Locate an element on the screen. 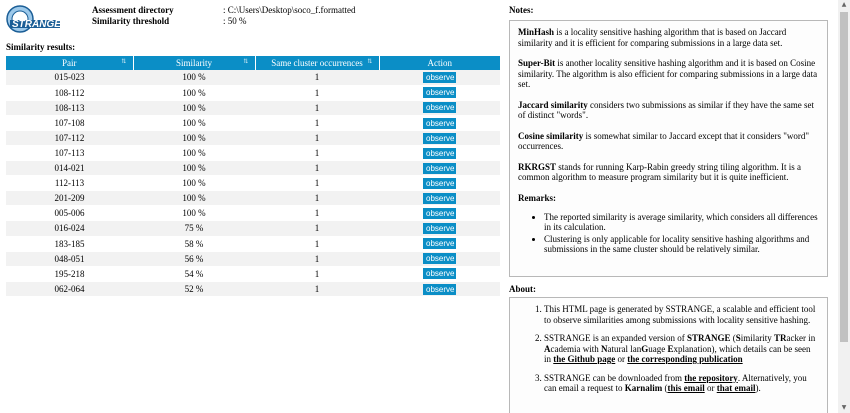 This screenshot has width=850, height=413. that-email-link: that email is located at coordinates (736, 388).